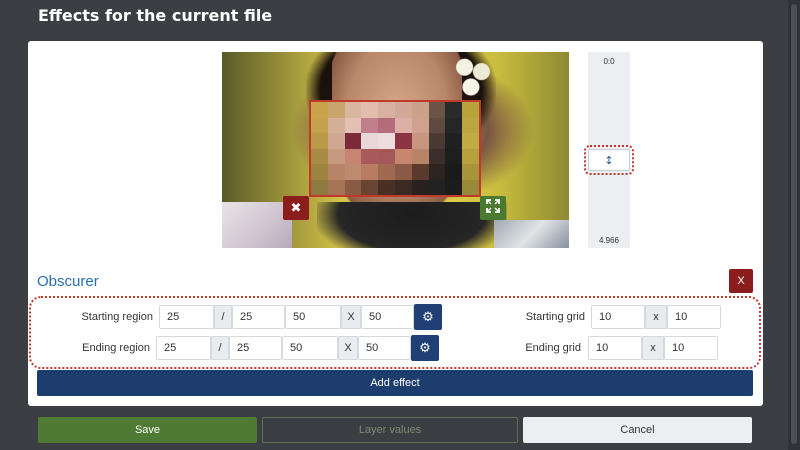 This screenshot has width=800, height=450. I want to click on effect-name: Obscurer, so click(68, 281).